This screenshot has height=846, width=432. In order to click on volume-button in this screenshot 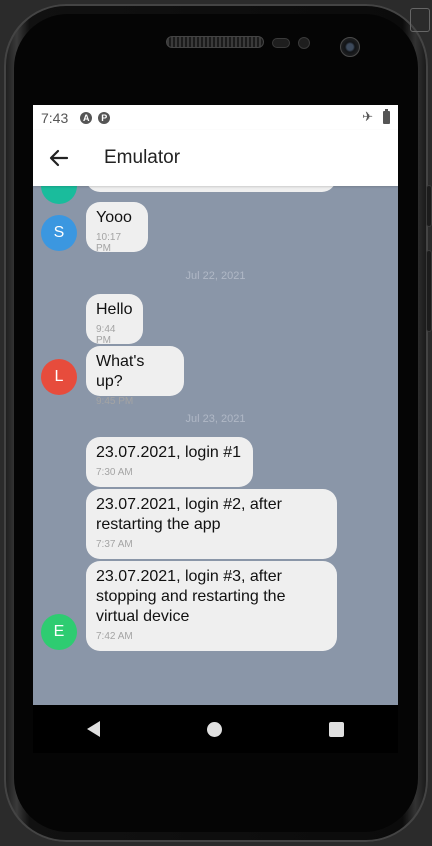, I will do `click(429, 206)`.